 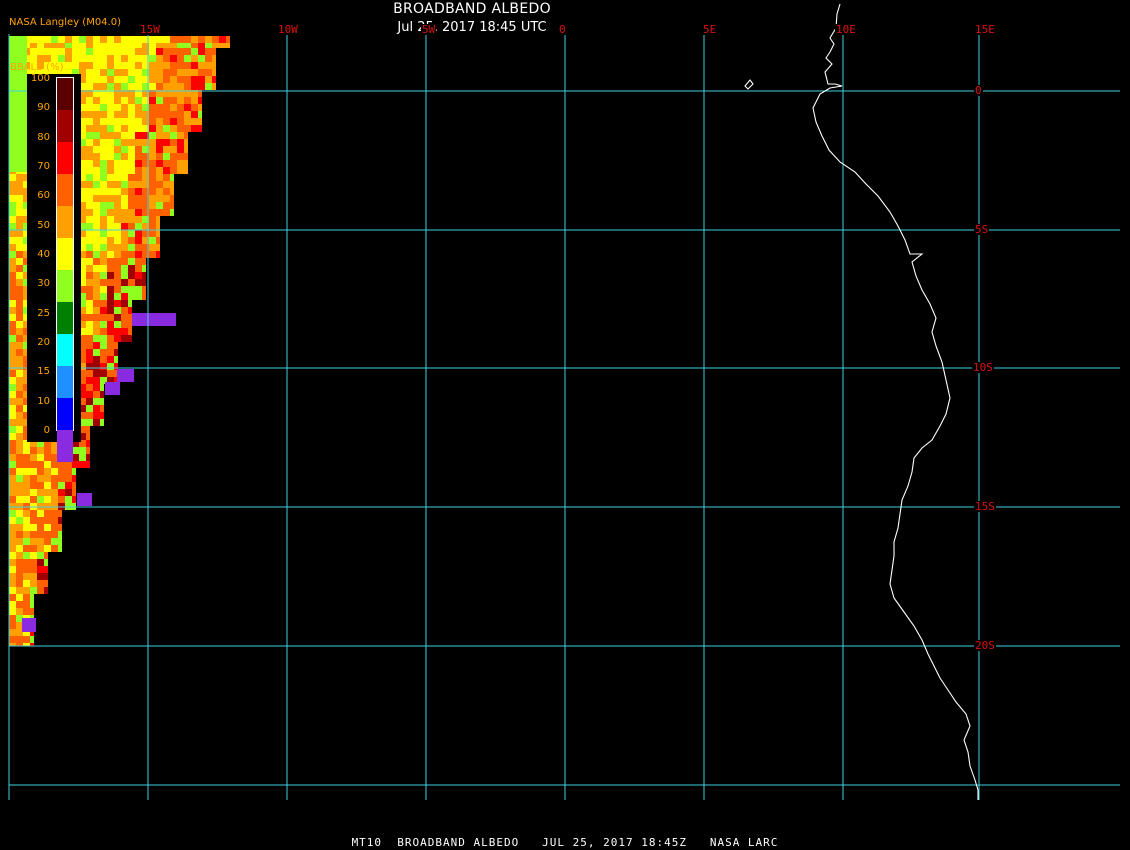 I want to click on legend-value-label: 15, so click(x=43, y=372).